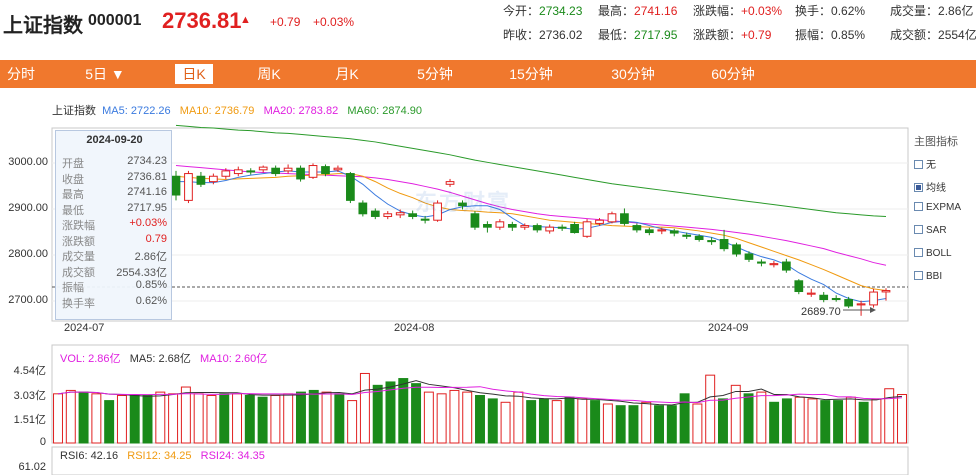  I want to click on indicator-label: 无, so click(931, 165).